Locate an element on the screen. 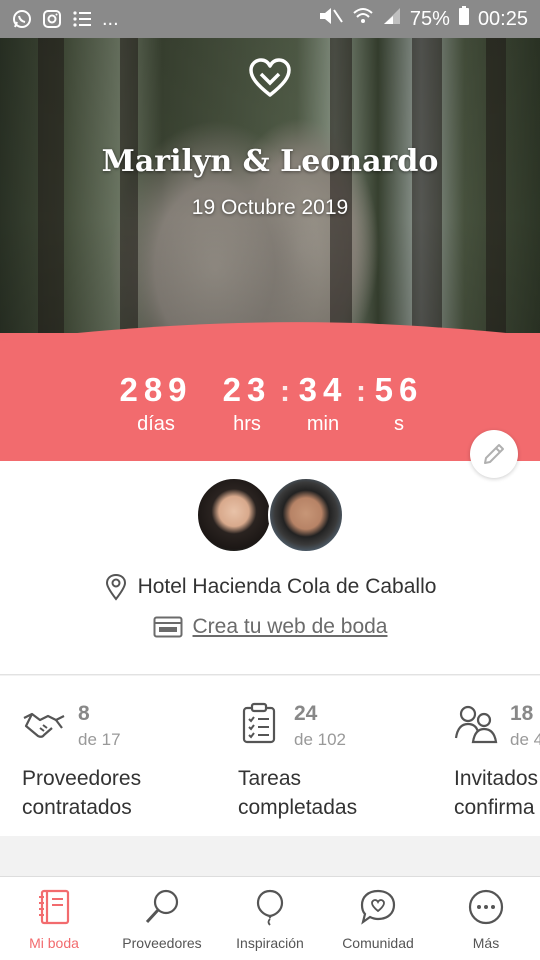 The image size is (540, 960). mute-icon is located at coordinates (331, 19).